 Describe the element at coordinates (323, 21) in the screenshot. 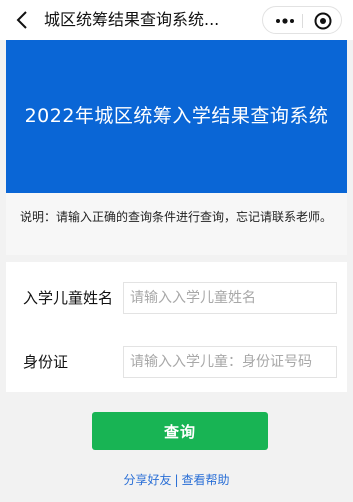

I see `target-icon` at that location.